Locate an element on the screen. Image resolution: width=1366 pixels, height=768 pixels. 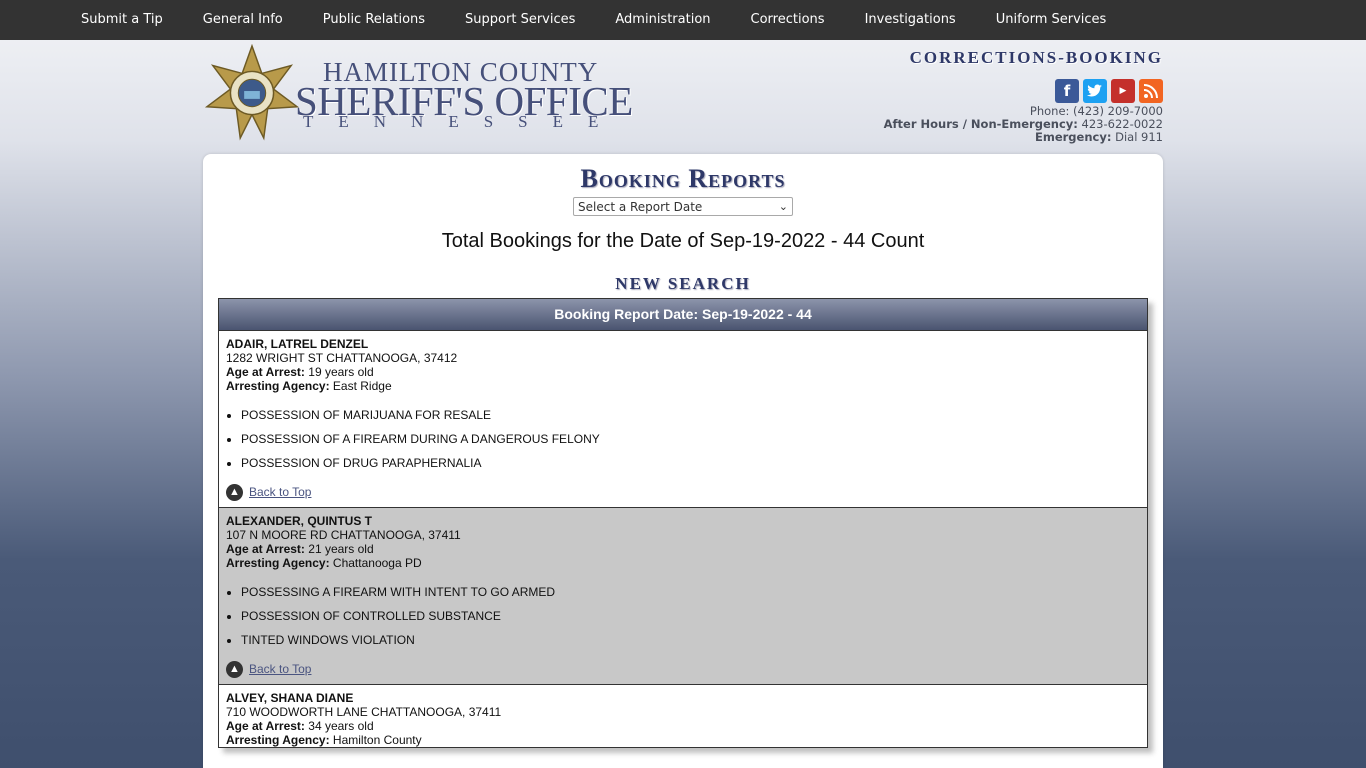
report-date-select: Select a Report Date ⌄ is located at coordinates (683, 206).